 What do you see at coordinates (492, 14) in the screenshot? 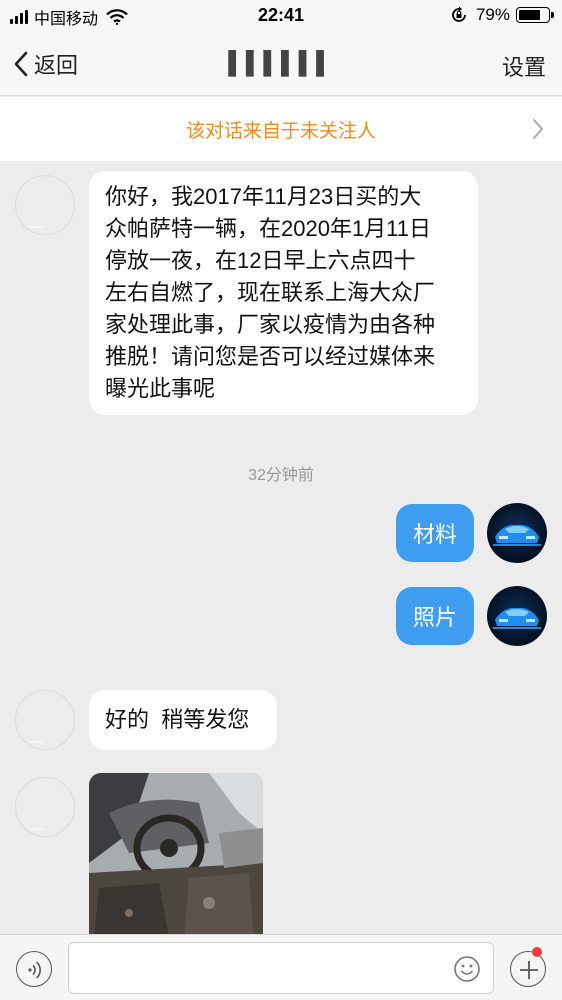
I see `battery-percent: 79%` at bounding box center [492, 14].